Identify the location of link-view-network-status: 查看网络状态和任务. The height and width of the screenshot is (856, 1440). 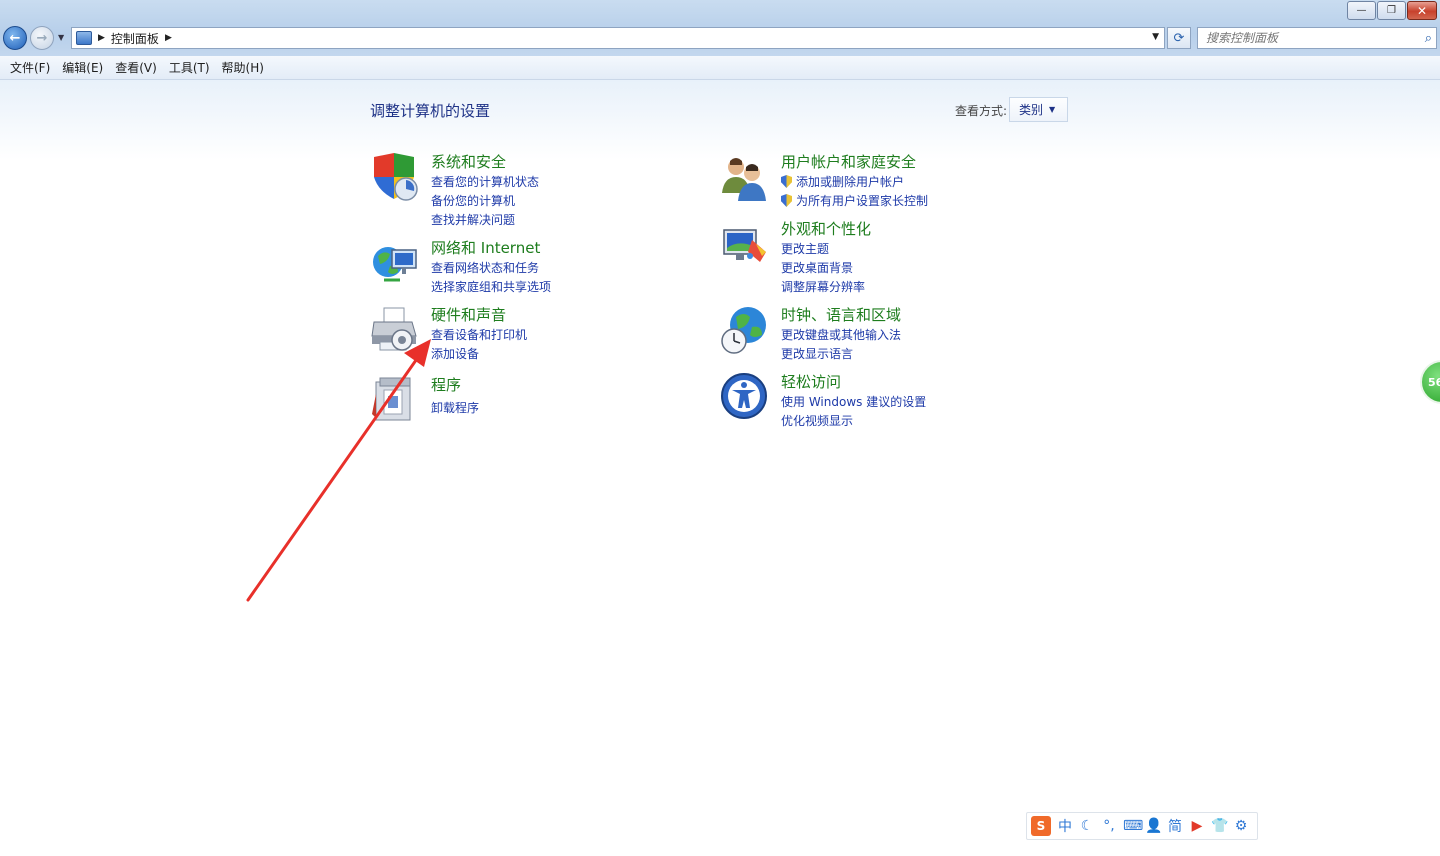
(485, 267).